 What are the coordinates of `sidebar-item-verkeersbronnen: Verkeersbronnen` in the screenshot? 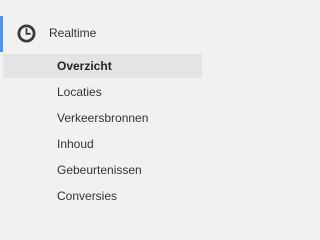 It's located at (102, 118).